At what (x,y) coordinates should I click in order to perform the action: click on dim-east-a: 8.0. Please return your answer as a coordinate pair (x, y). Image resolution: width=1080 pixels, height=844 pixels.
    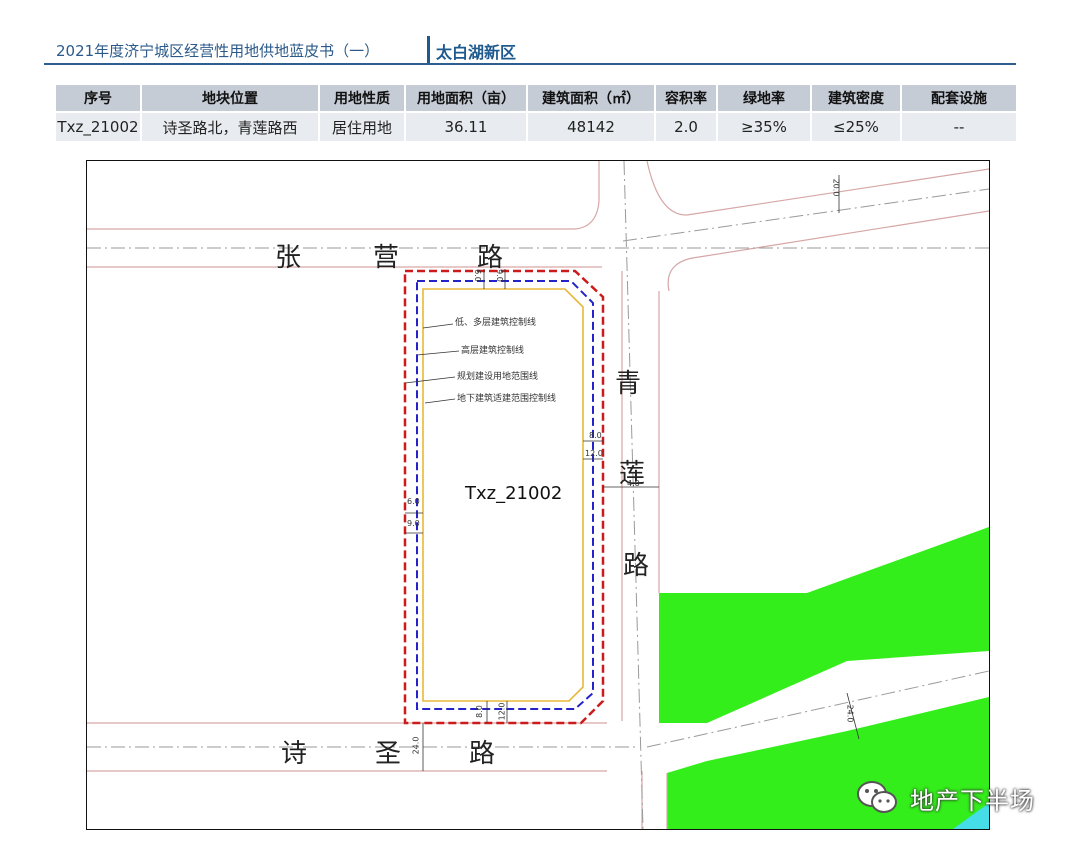
    Looking at the image, I should click on (595, 435).